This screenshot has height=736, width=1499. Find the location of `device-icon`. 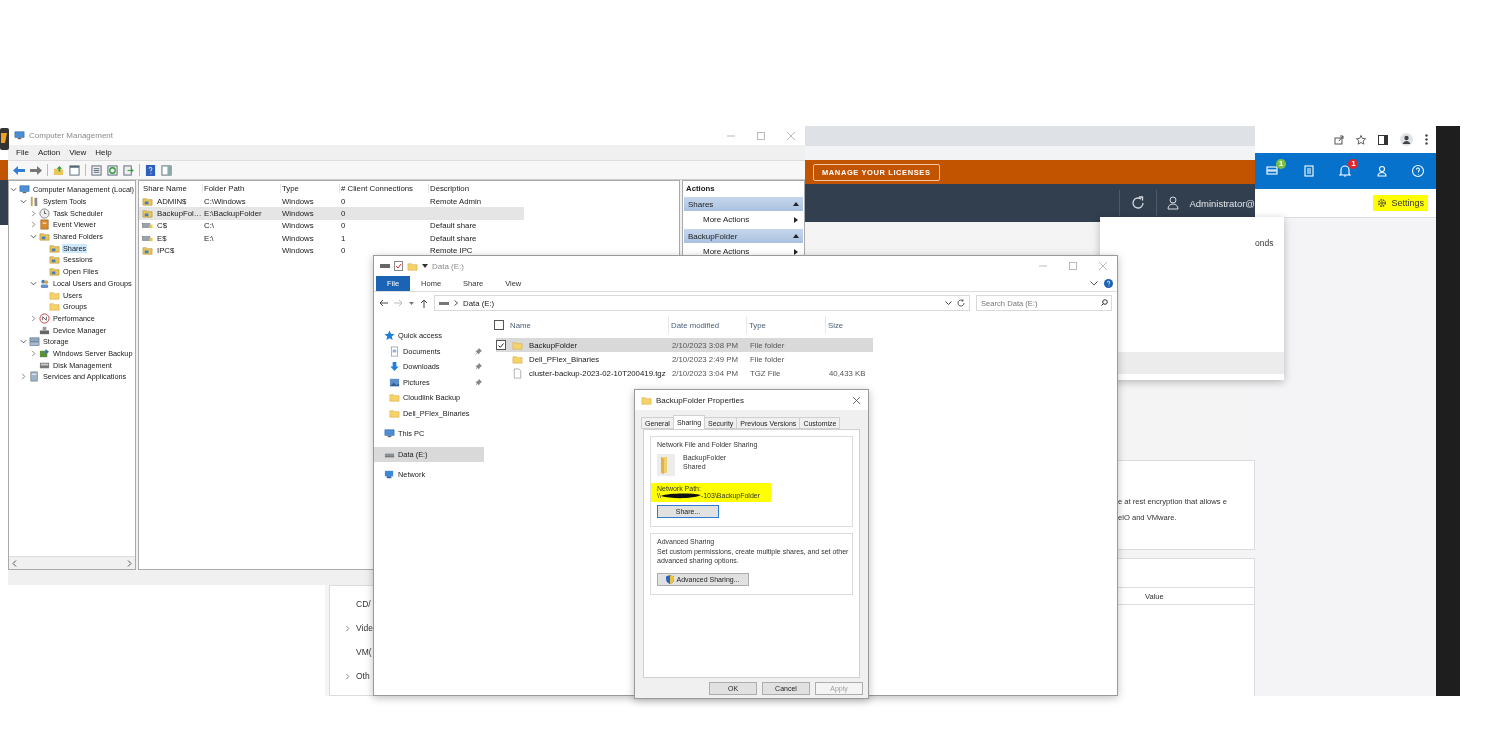

device-icon is located at coordinates (44, 330).